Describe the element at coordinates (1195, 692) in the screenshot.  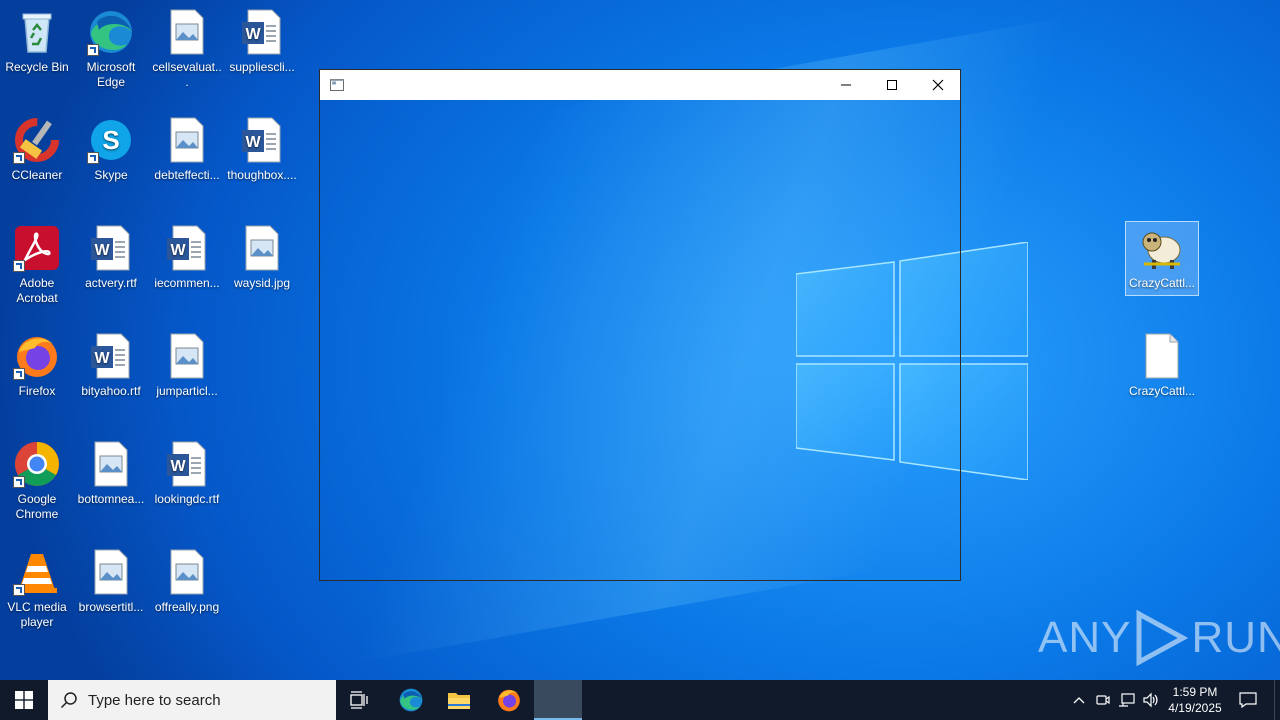
I see `clock-time: 1:59 PM` at that location.